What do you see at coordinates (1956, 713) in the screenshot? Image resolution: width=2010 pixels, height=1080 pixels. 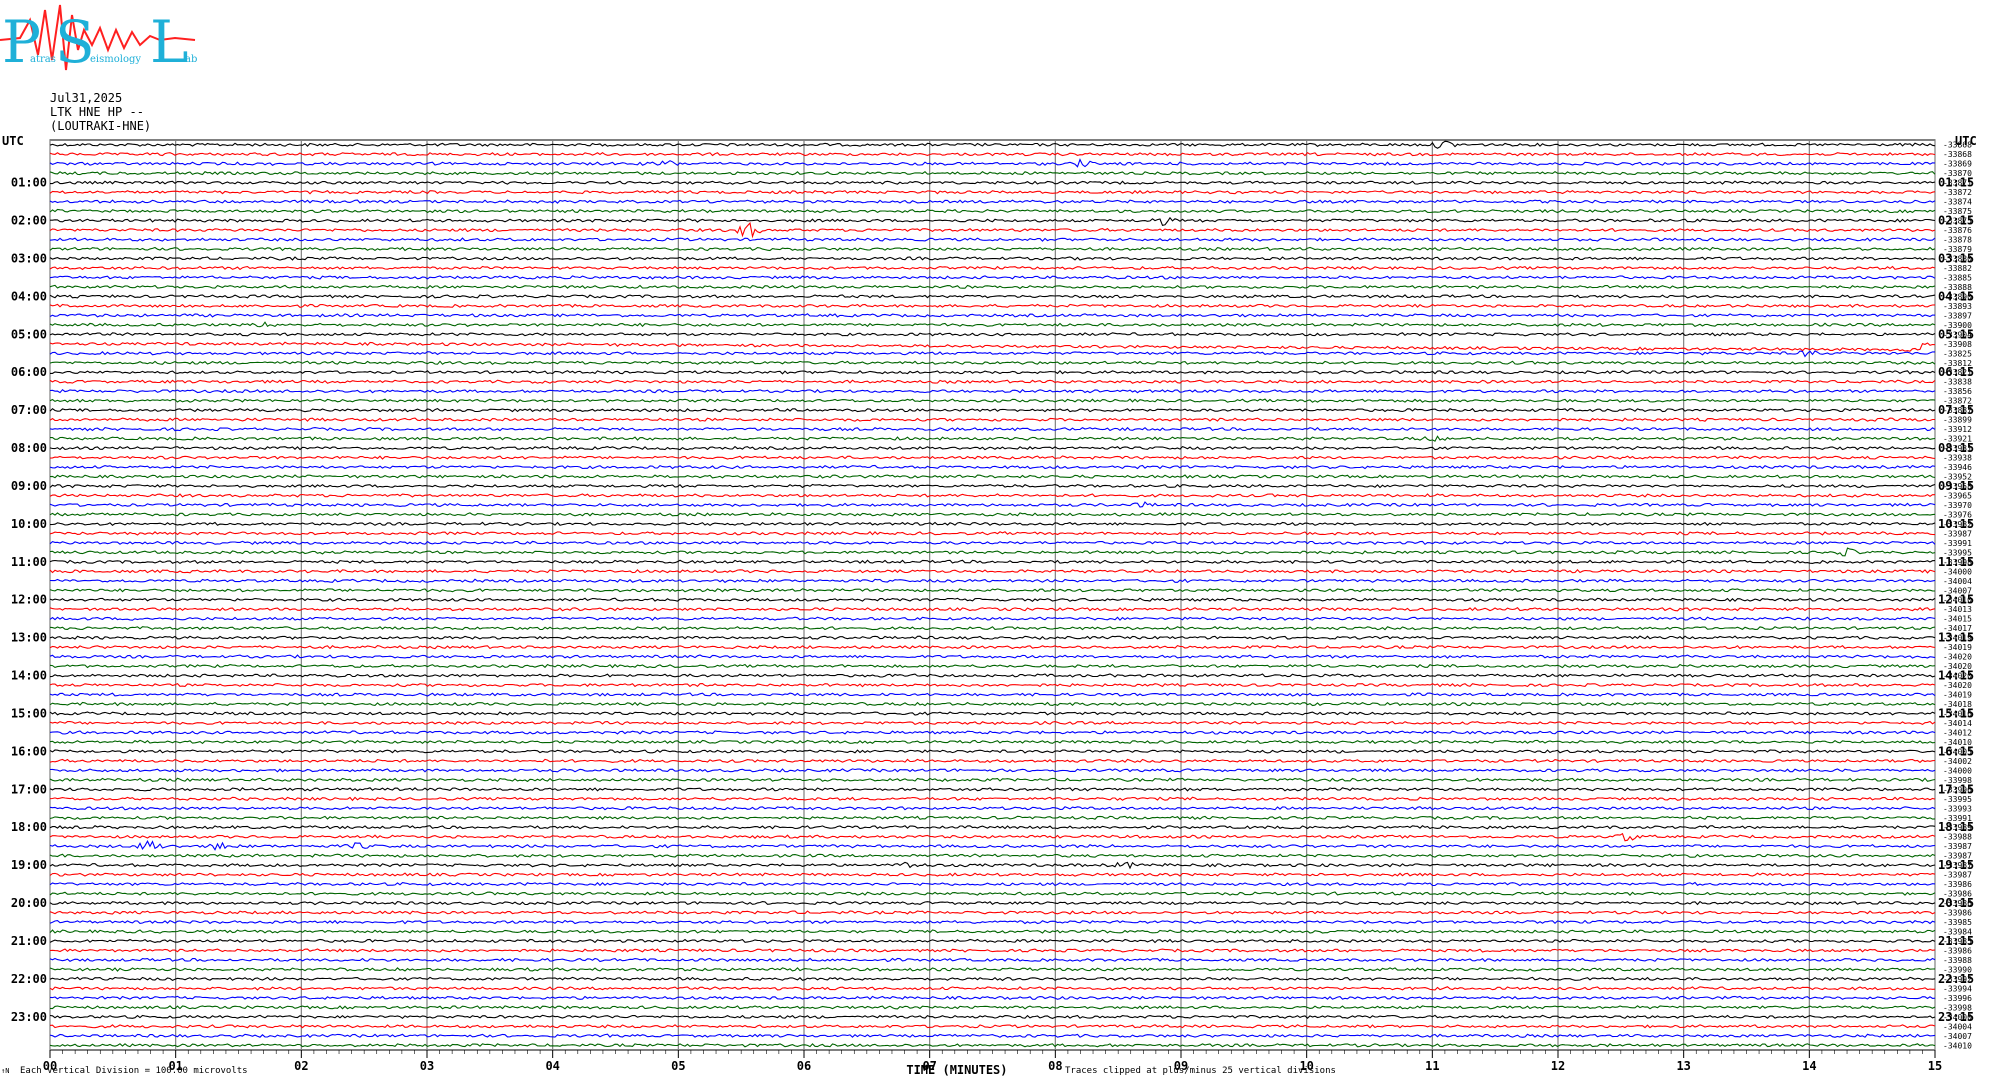 I see `hour-label-right: 15:15` at bounding box center [1956, 713].